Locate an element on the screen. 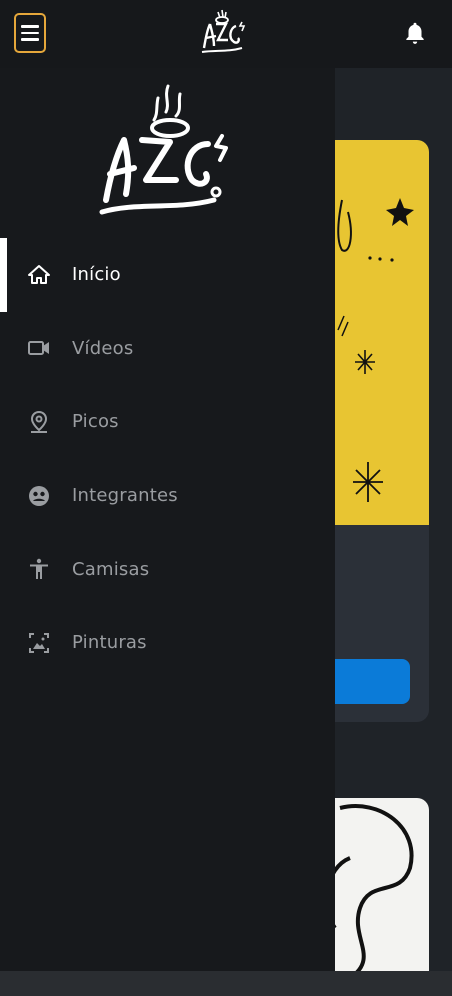  person-icon is located at coordinates (39, 569).